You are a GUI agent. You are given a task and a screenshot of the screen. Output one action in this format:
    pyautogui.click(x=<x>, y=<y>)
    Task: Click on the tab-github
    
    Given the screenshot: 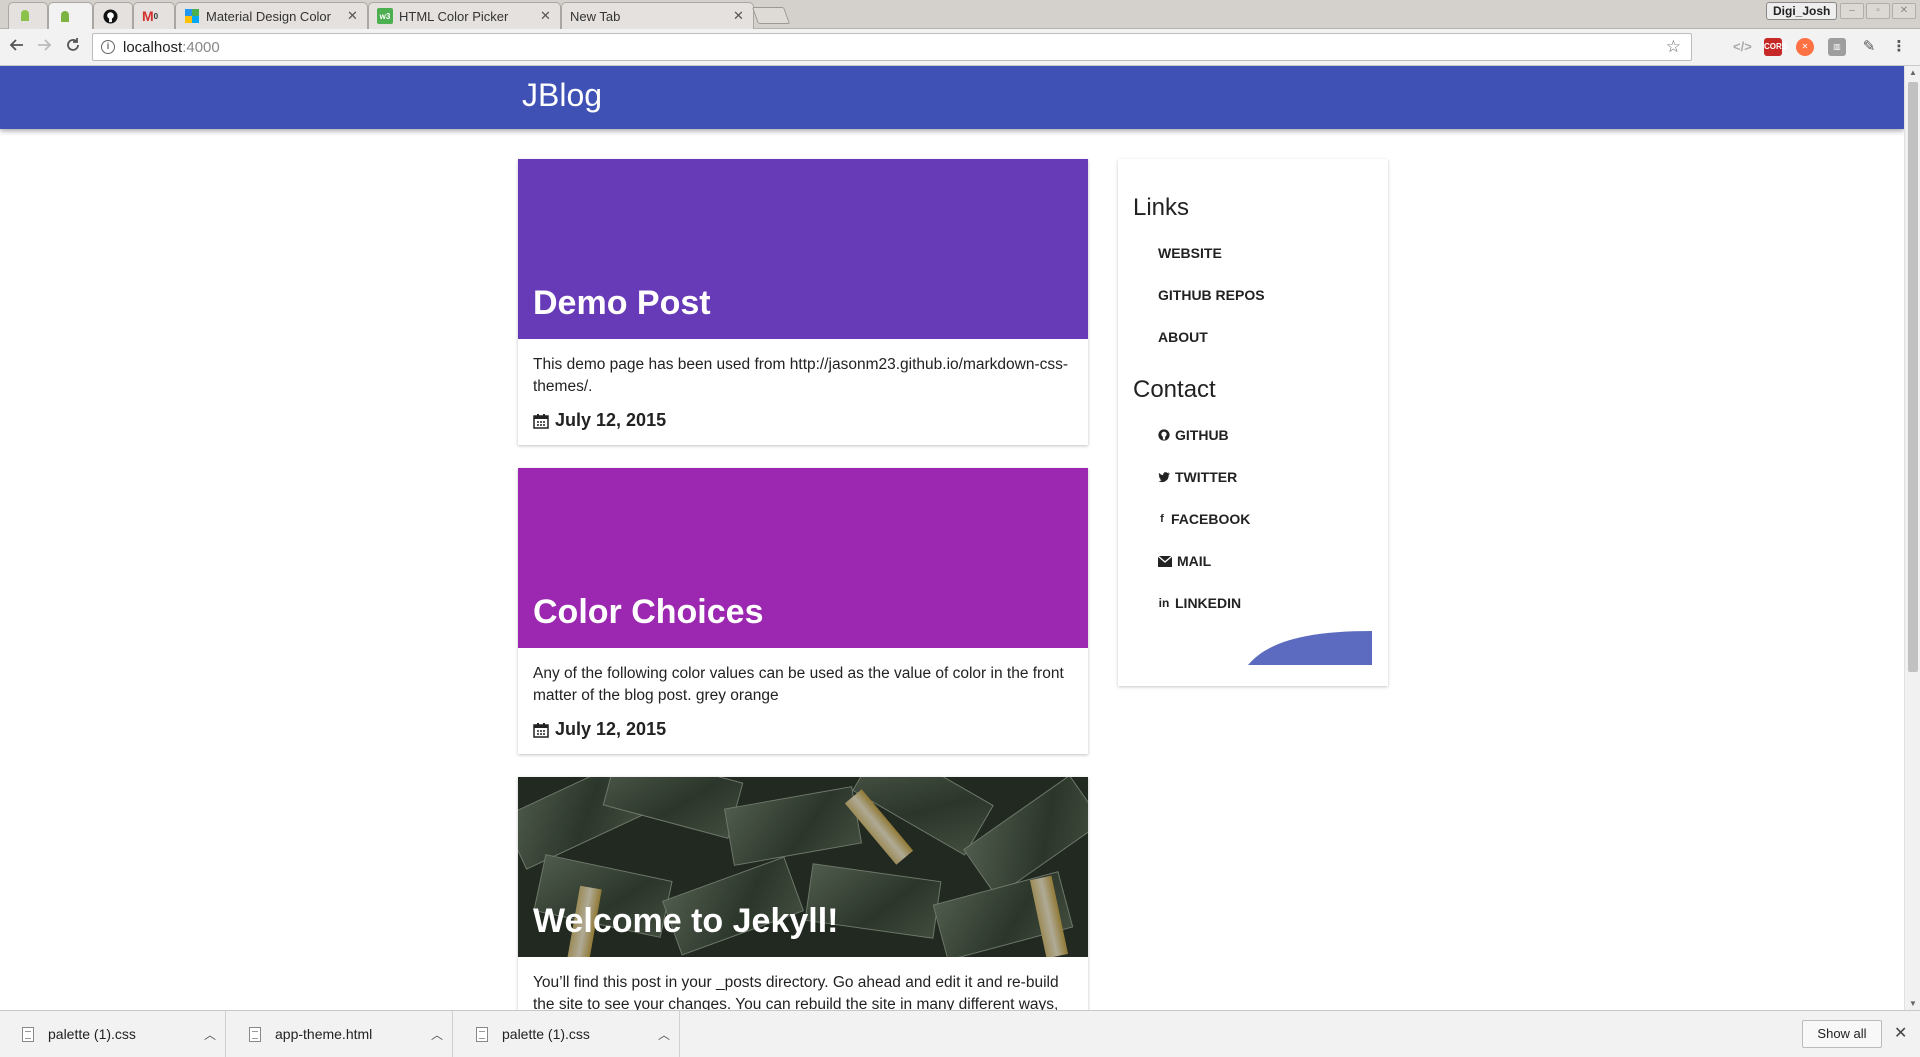 What is the action you would take?
    pyautogui.click(x=113, y=15)
    